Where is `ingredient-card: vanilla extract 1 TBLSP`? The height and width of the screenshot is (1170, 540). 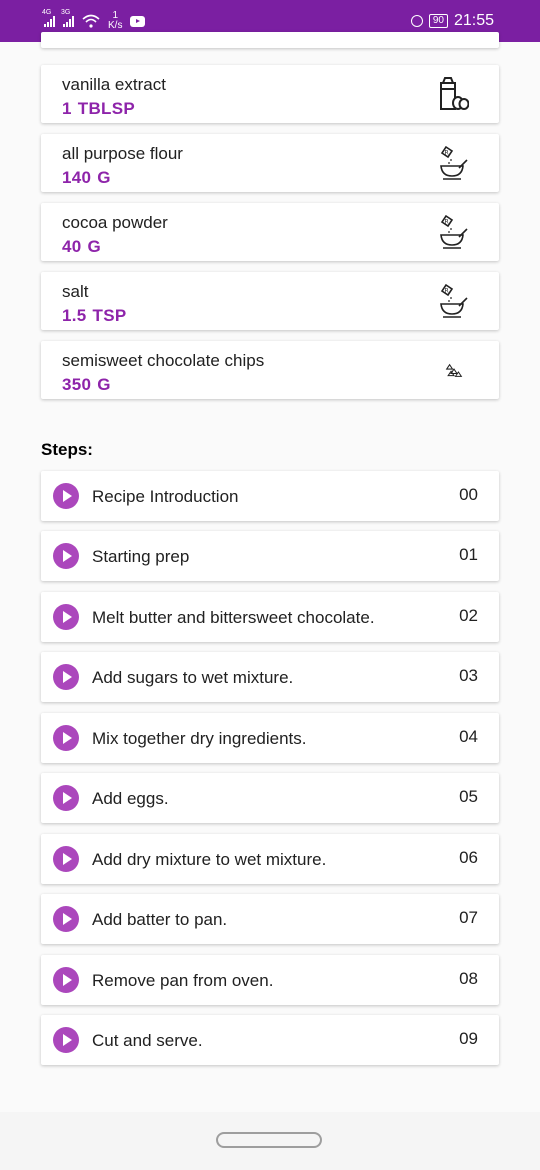
ingredient-card: vanilla extract 1 TBLSP is located at coordinates (270, 94).